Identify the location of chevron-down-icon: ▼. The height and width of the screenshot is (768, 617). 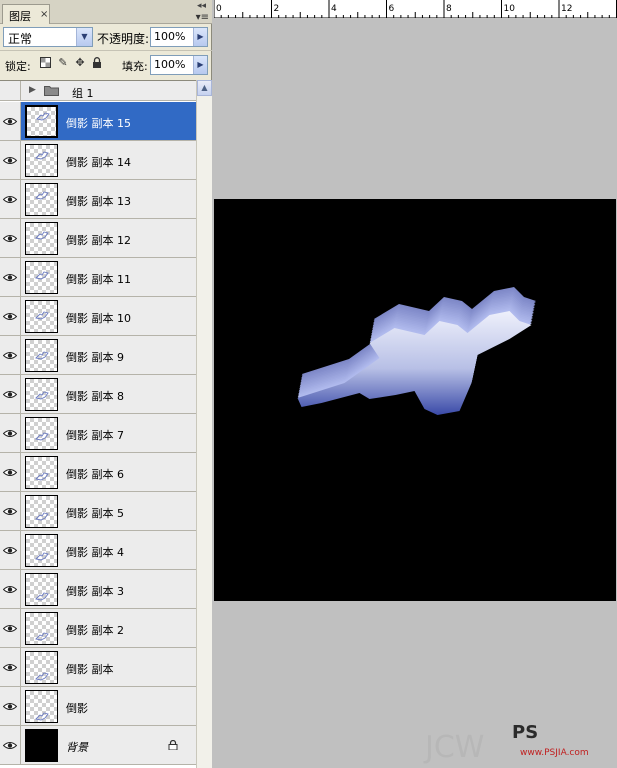
(84, 37).